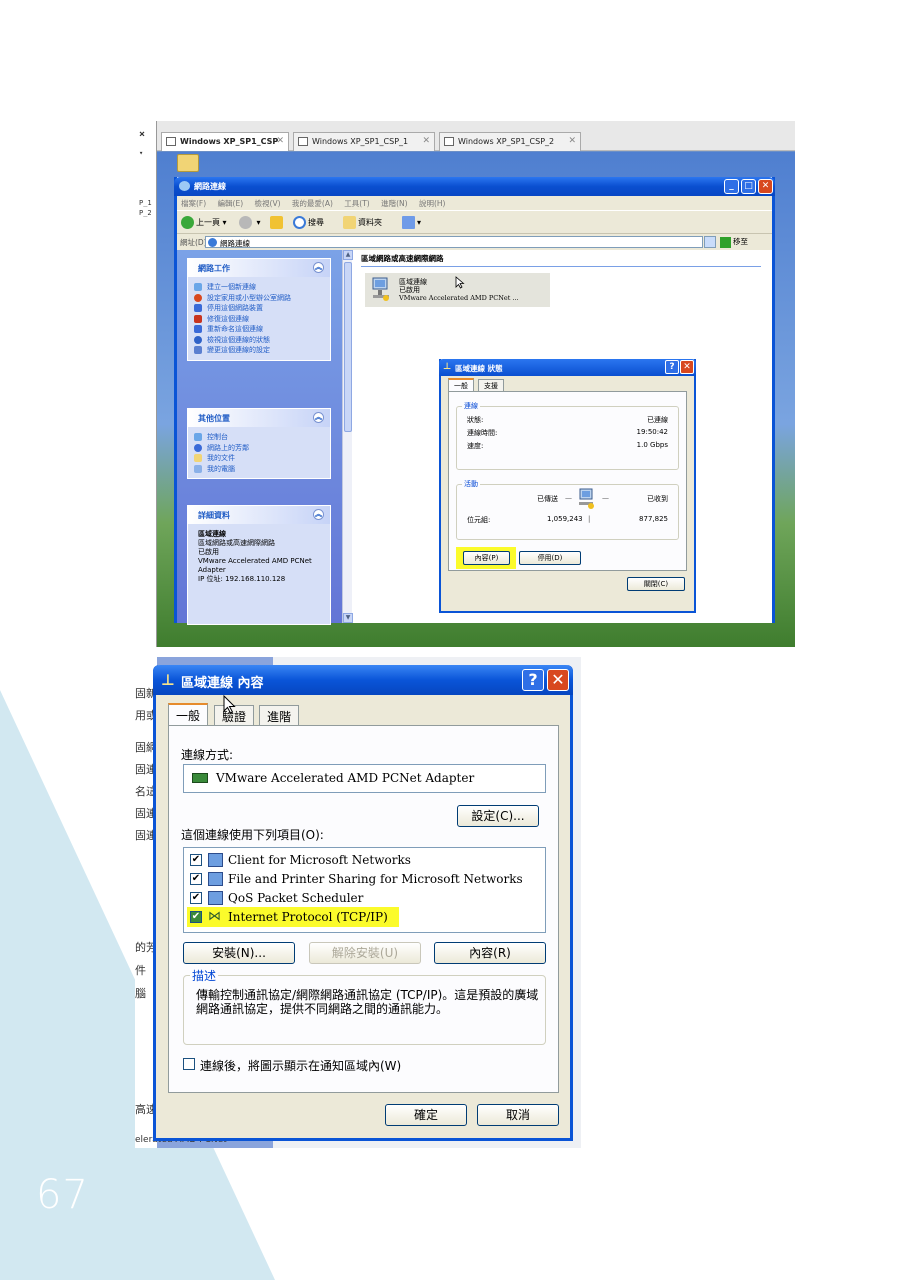 This screenshot has width=906, height=1280. I want to click on bytes-received: 877,825, so click(653, 519).